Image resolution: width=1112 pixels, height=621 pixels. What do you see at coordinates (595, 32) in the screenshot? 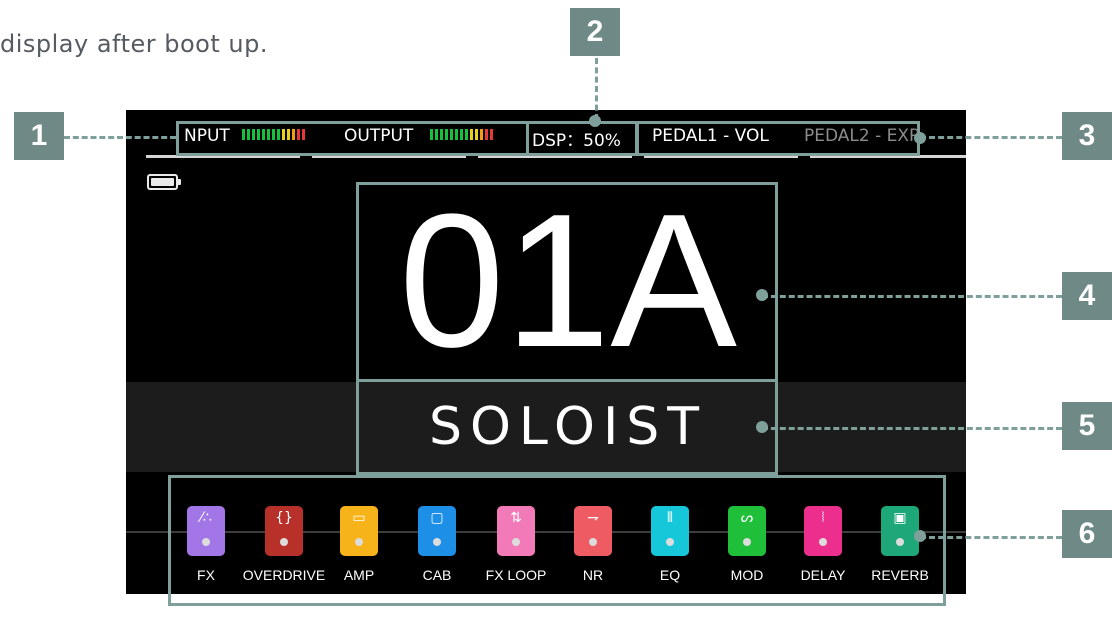
I see `callout-badge-2: 2` at bounding box center [595, 32].